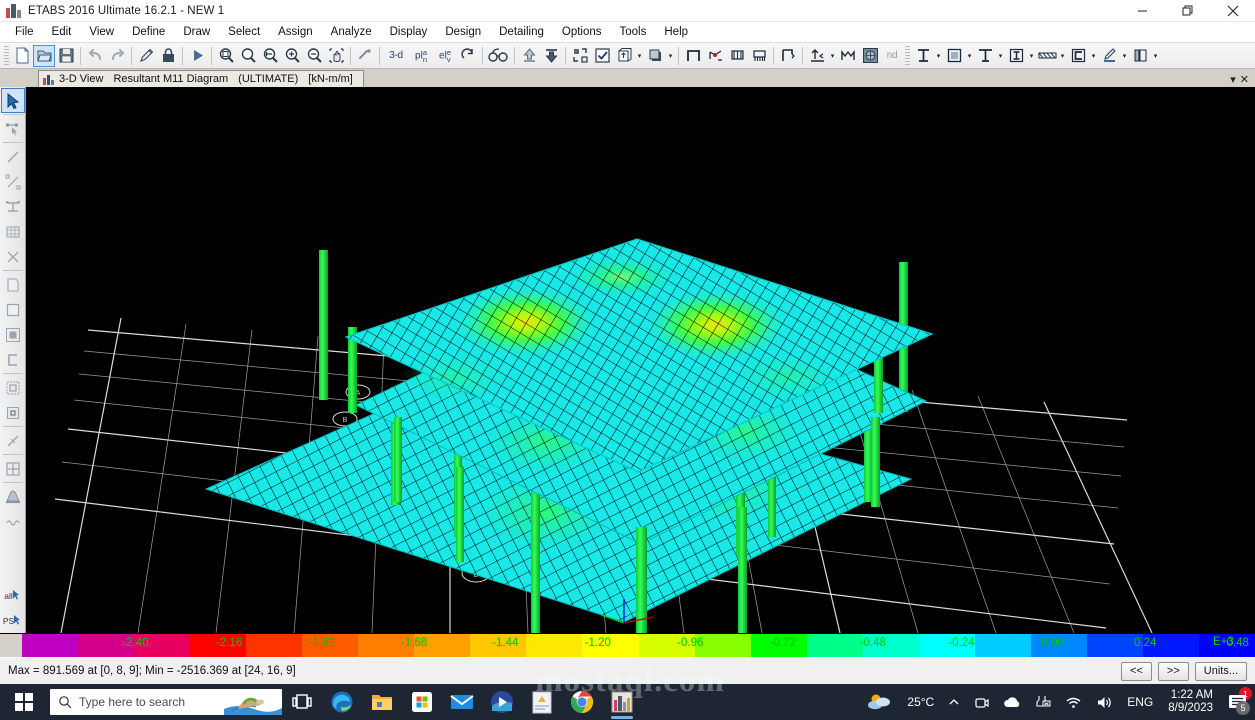 The width and height of the screenshot is (1255, 720). What do you see at coordinates (1073, 702) in the screenshot?
I see `wifi-icon` at bounding box center [1073, 702].